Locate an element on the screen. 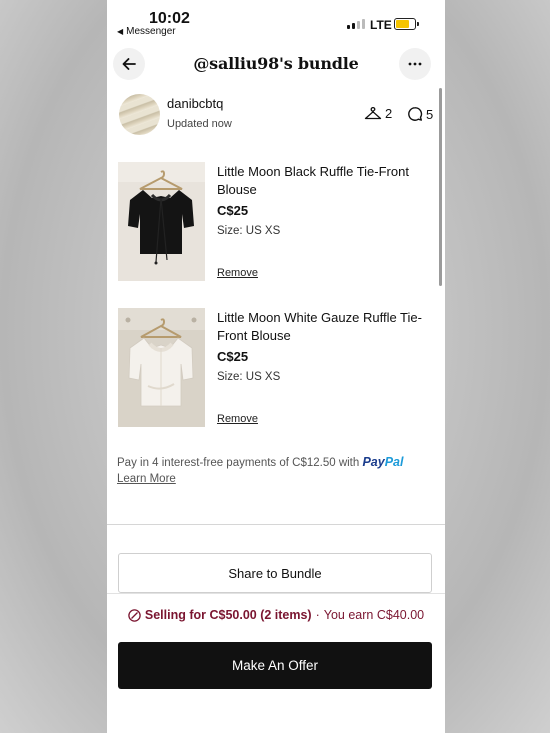 The height and width of the screenshot is (733, 550). likes-stat: 2 is located at coordinates (378, 113).